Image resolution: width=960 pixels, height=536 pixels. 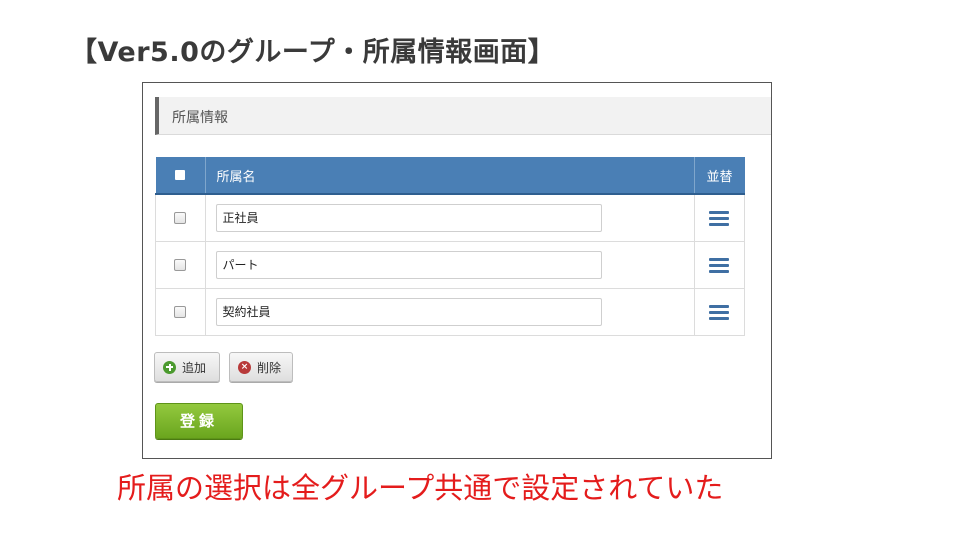 I want to click on slide-title: 【Ver5.0のグループ・所属情報画面】, so click(x=313, y=52).